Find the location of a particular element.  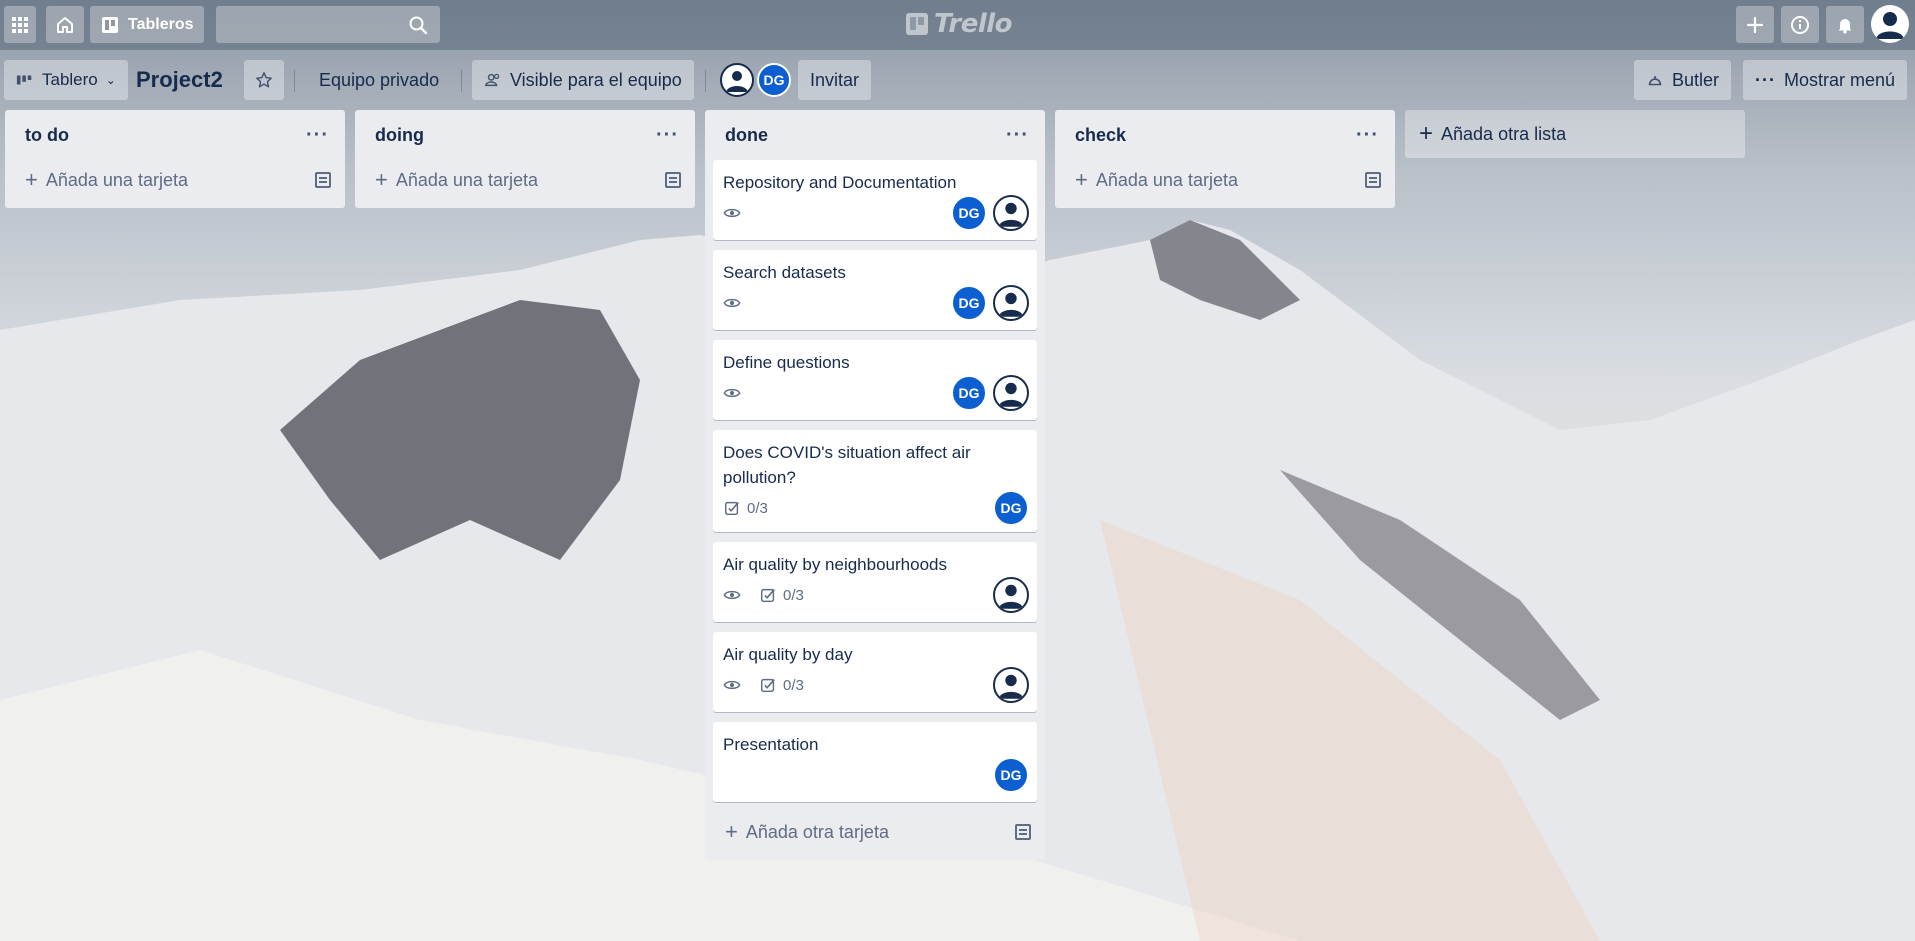

search-icon is located at coordinates (418, 25).